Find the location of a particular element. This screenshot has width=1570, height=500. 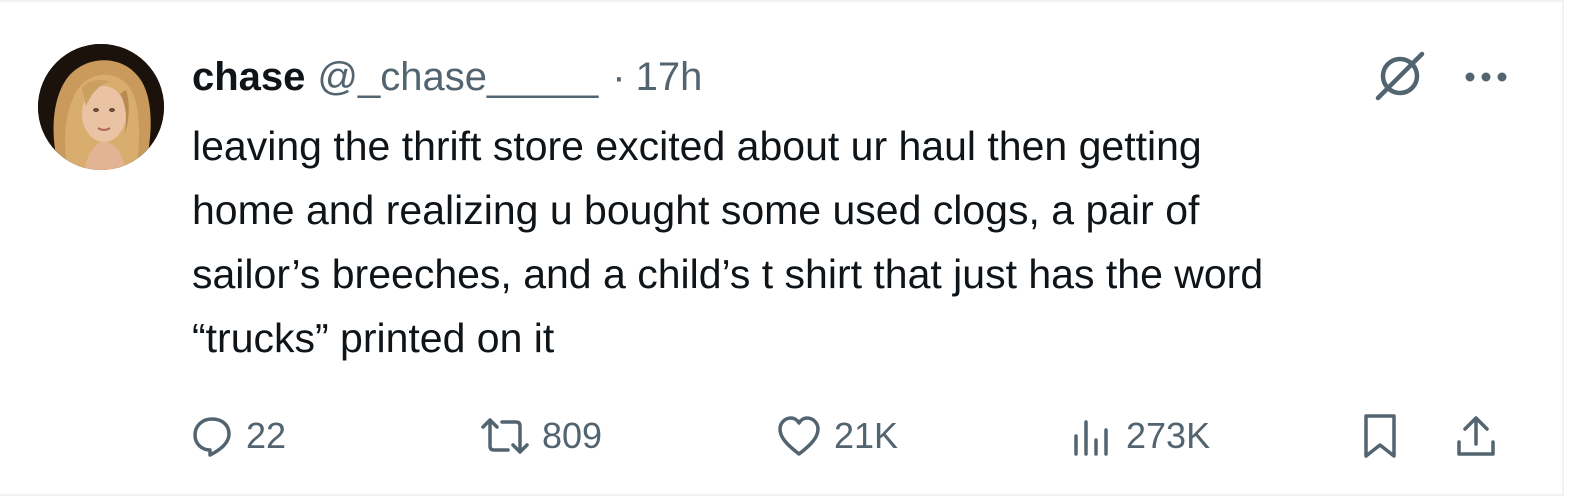

repost-count: 809 is located at coordinates (572, 435).